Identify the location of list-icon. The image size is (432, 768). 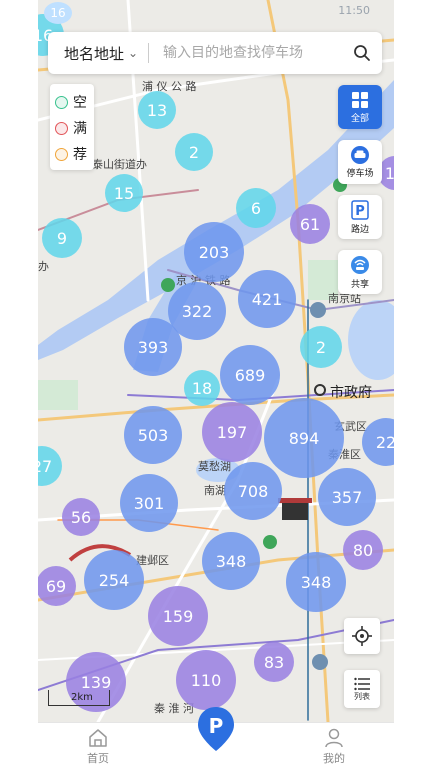
(362, 683).